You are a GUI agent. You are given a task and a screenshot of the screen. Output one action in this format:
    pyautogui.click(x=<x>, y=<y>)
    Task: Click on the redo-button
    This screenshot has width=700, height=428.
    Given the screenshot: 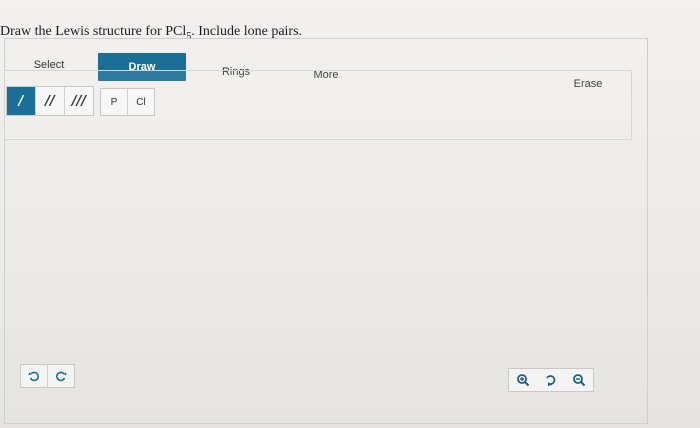 What is the action you would take?
    pyautogui.click(x=61, y=376)
    